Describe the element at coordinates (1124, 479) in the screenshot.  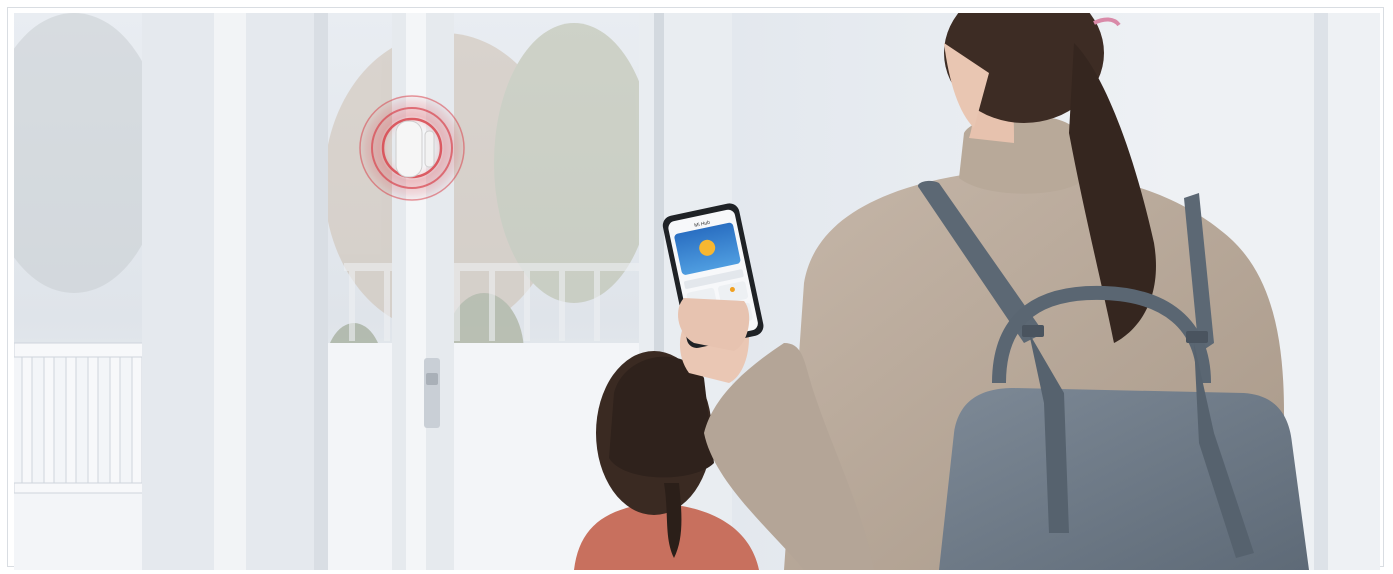
I see `bag-body` at that location.